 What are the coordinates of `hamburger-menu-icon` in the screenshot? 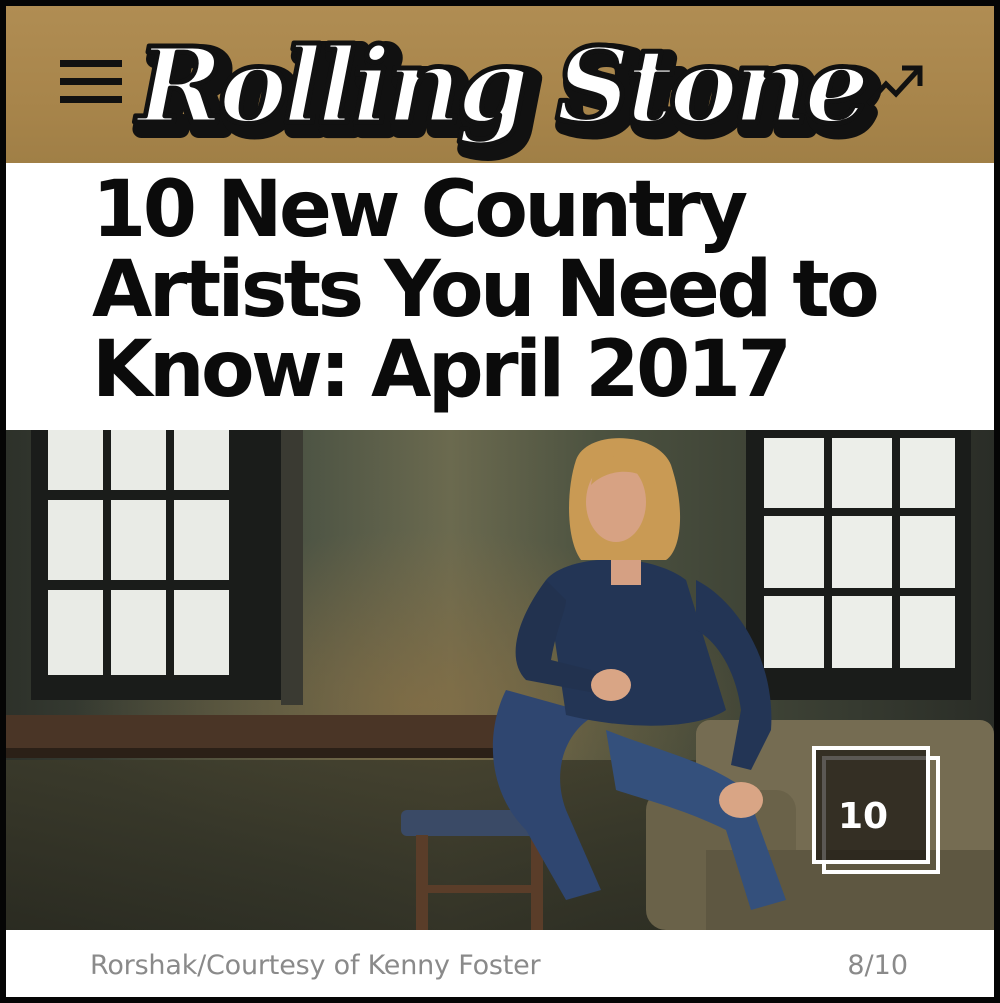 It's located at (91, 82).